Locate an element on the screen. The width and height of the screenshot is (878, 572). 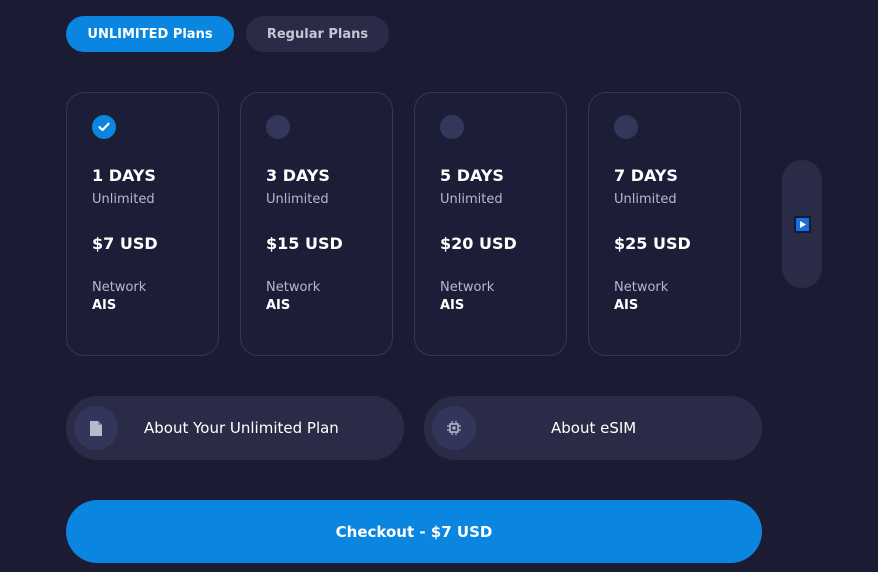
plan-card-7-days: 7 DAYS Unlimited $25 USD Network AIS is located at coordinates (664, 224).